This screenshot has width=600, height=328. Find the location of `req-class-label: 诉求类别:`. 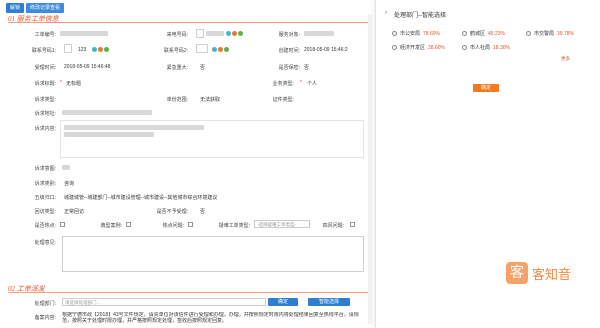

req-class-label: 诉求类别: is located at coordinates (45, 184).